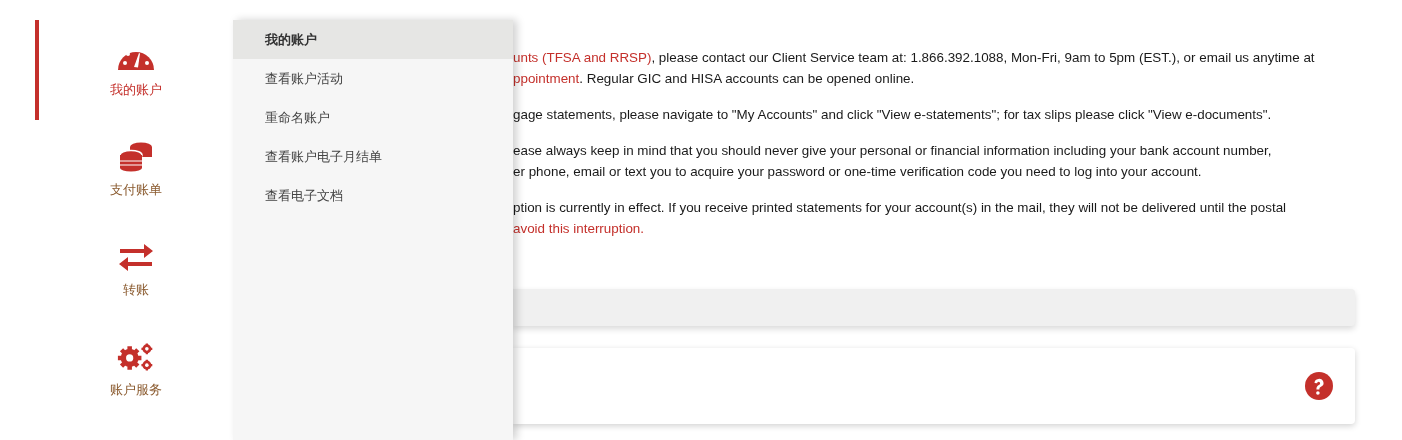 The image size is (1402, 440). I want to click on sidebar-item: 账户服务, so click(134, 370).